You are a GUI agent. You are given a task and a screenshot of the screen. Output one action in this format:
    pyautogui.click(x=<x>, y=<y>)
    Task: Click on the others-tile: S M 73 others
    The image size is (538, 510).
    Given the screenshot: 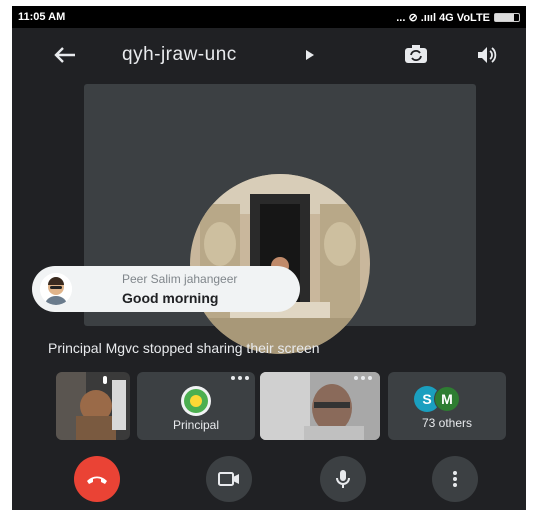 What is the action you would take?
    pyautogui.click(x=447, y=406)
    